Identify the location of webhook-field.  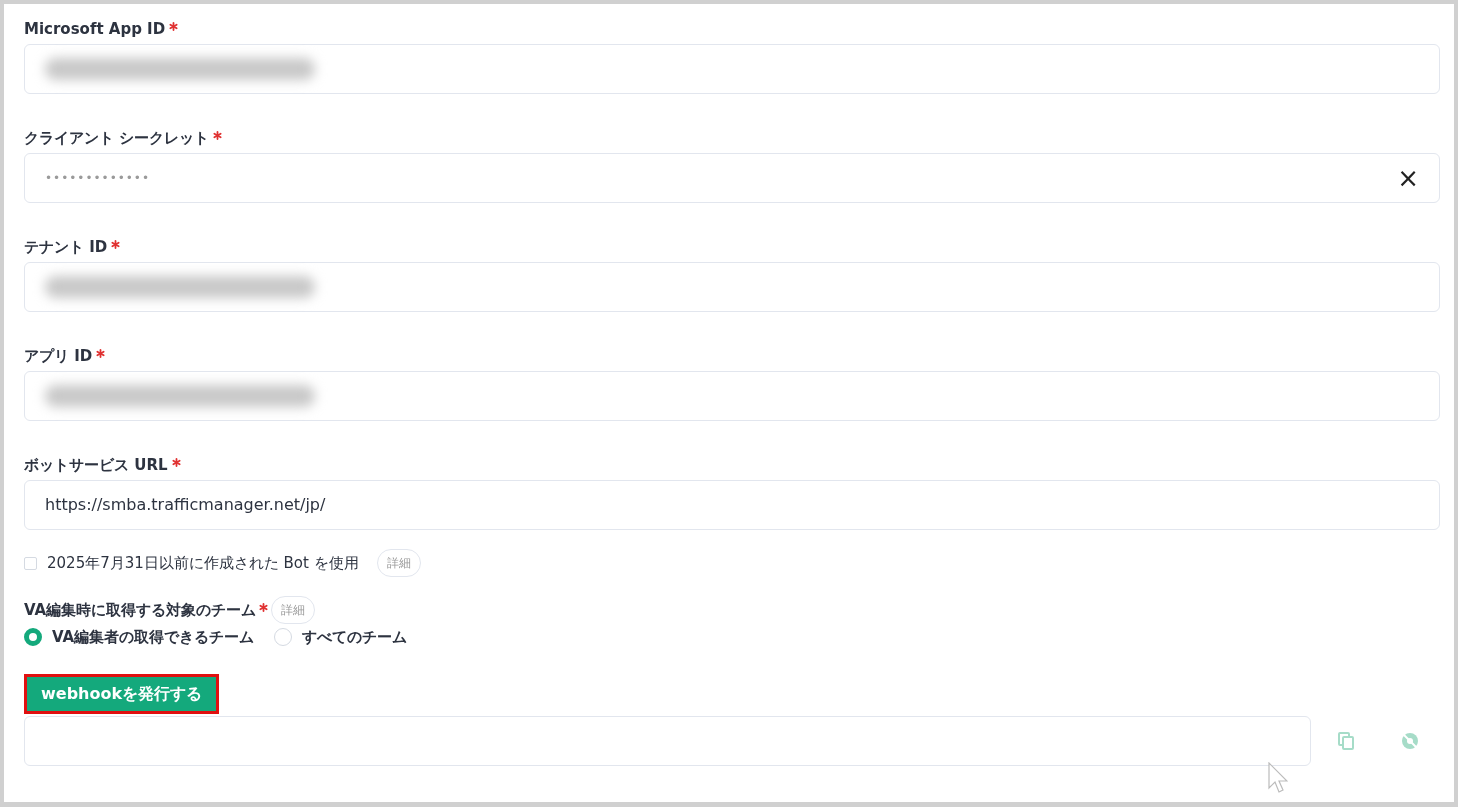
(667, 741).